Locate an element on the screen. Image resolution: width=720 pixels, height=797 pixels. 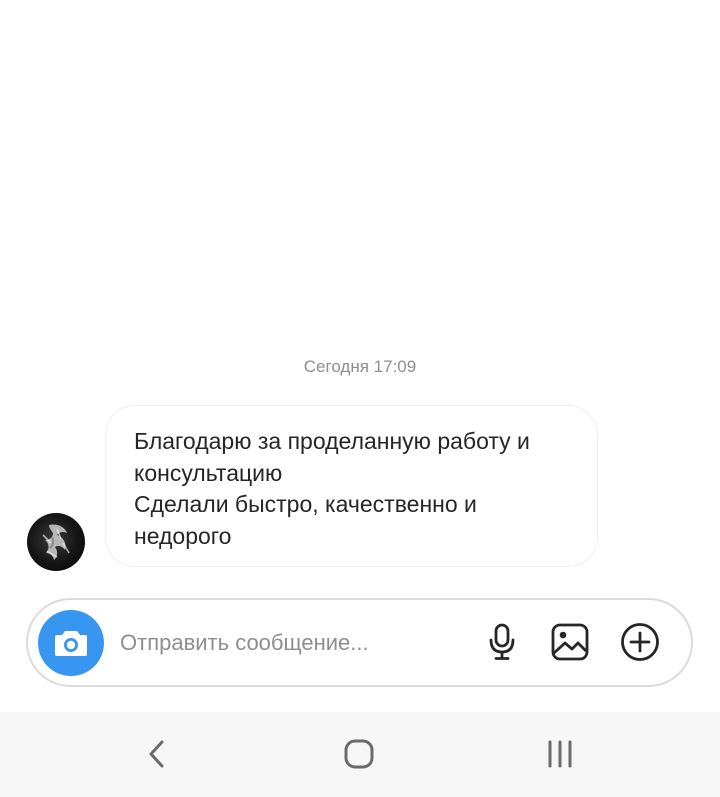
back-button is located at coordinates (158, 754).